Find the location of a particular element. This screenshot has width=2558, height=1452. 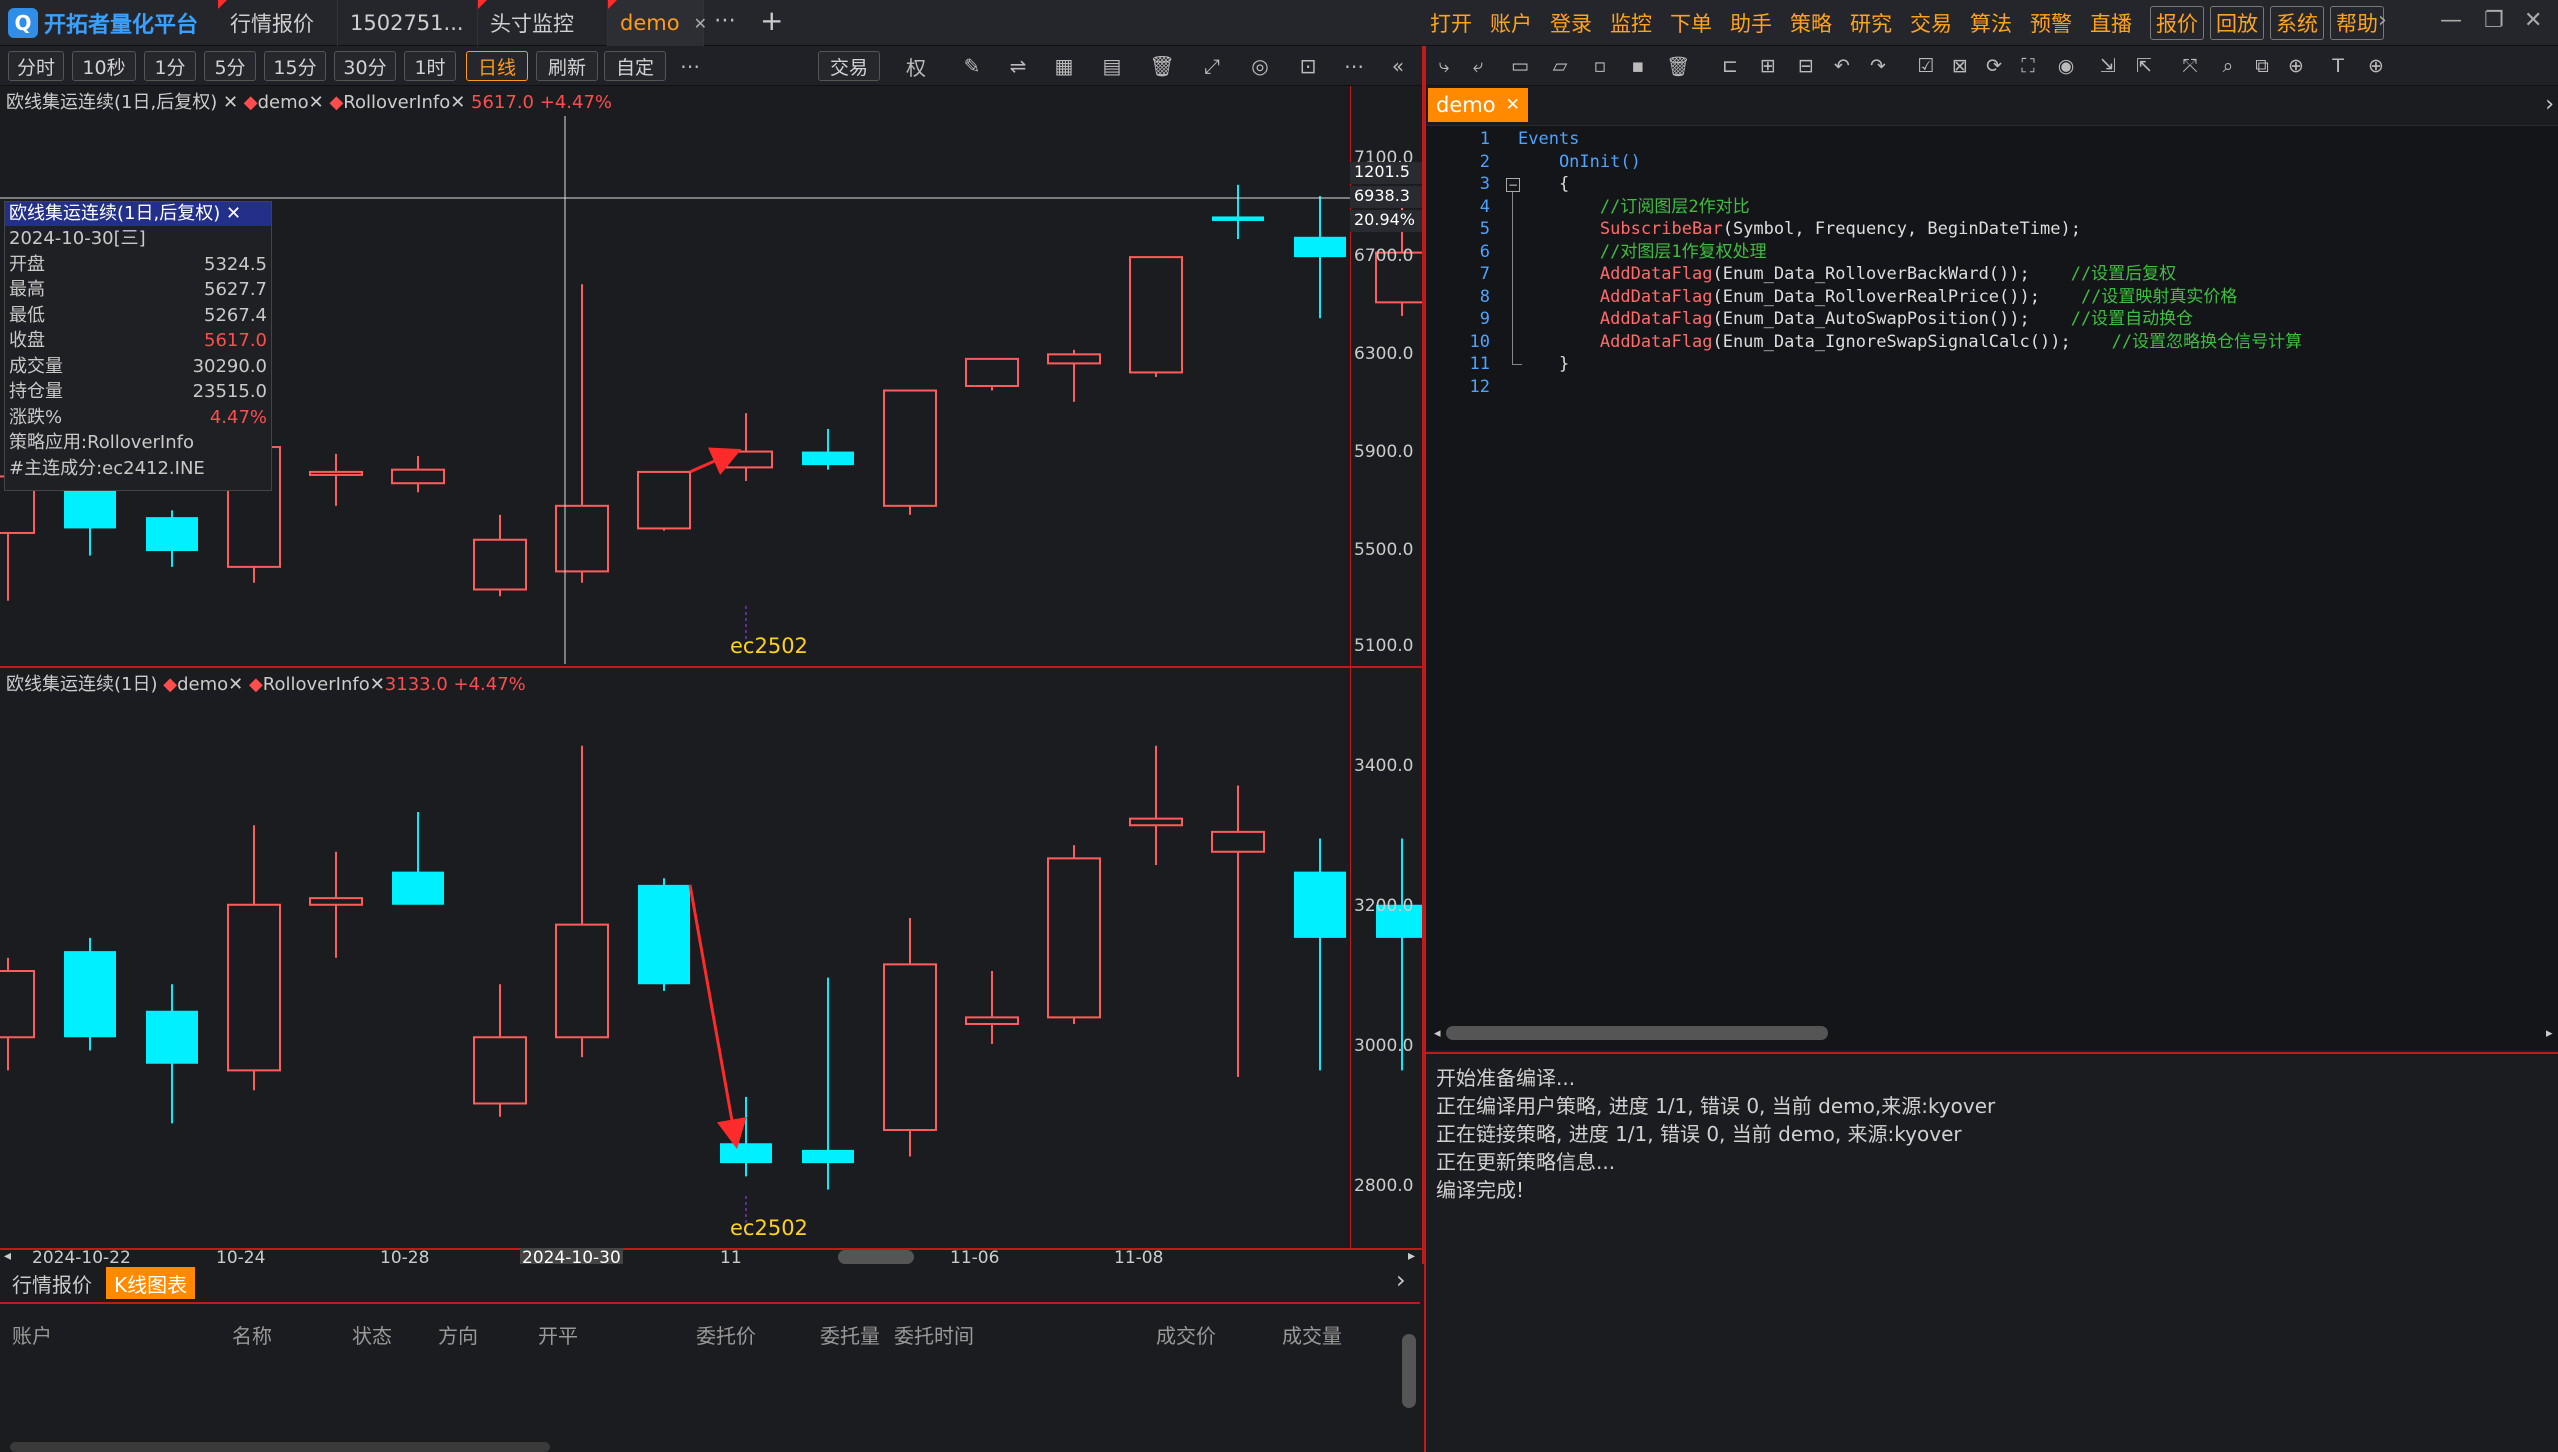

text-icon: T is located at coordinates (2338, 66).